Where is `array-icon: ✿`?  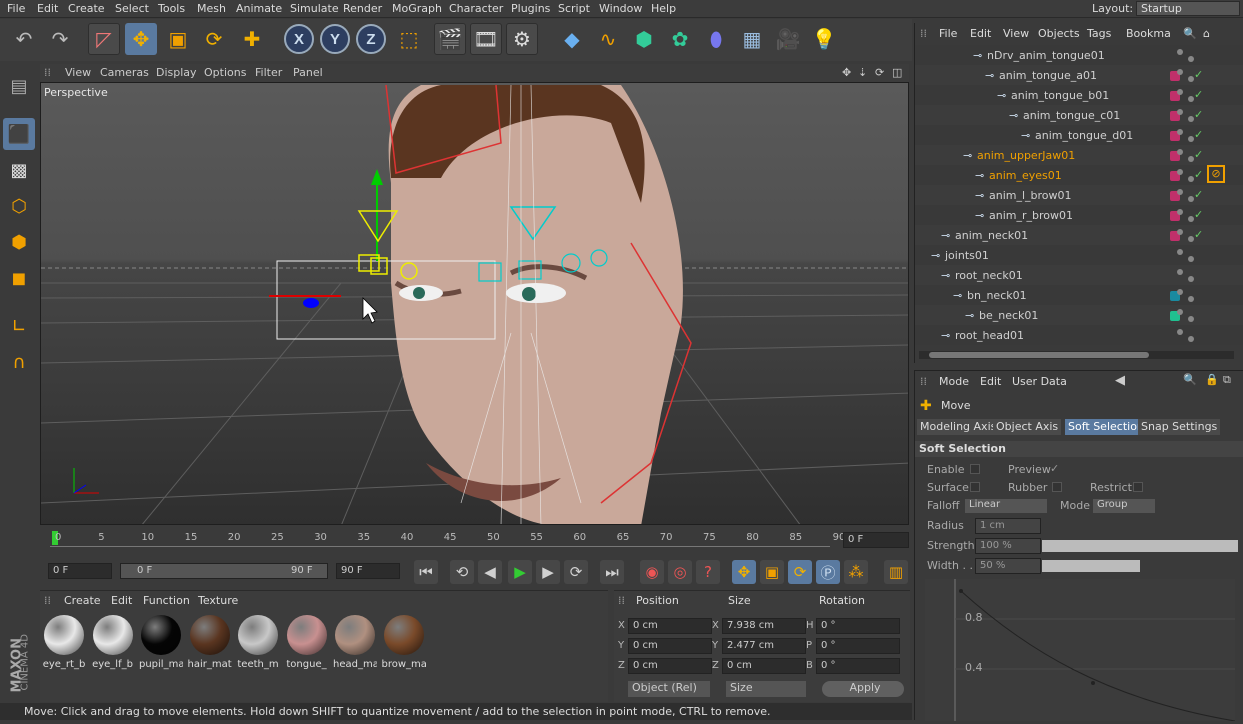 array-icon: ✿ is located at coordinates (680, 39).